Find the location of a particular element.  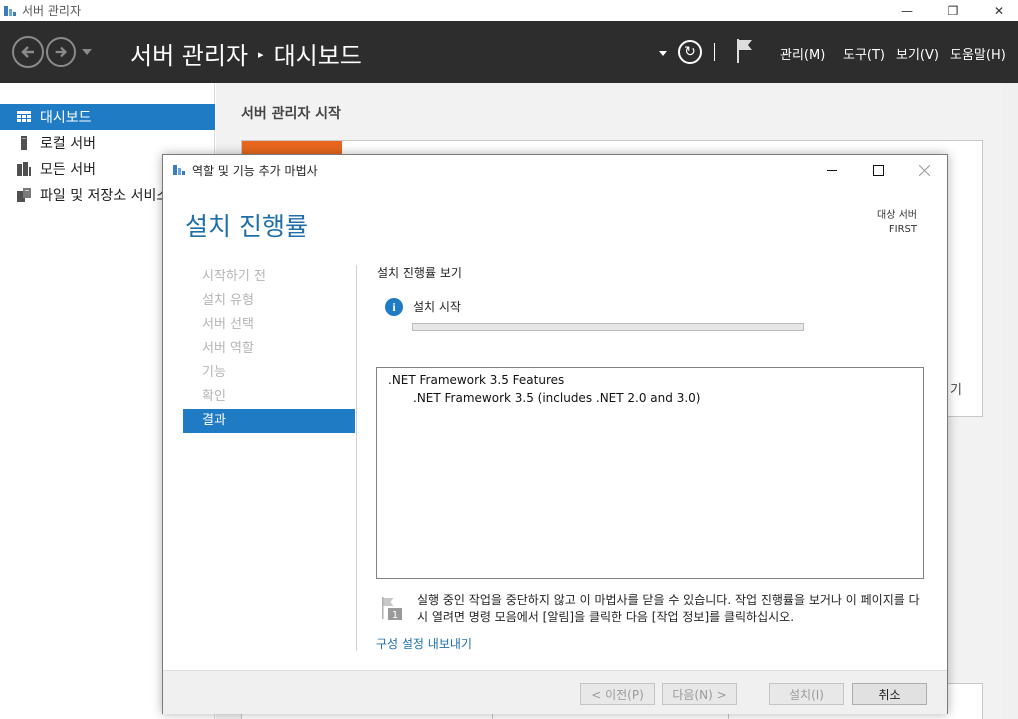

forward-arrow-icon is located at coordinates (61, 52).